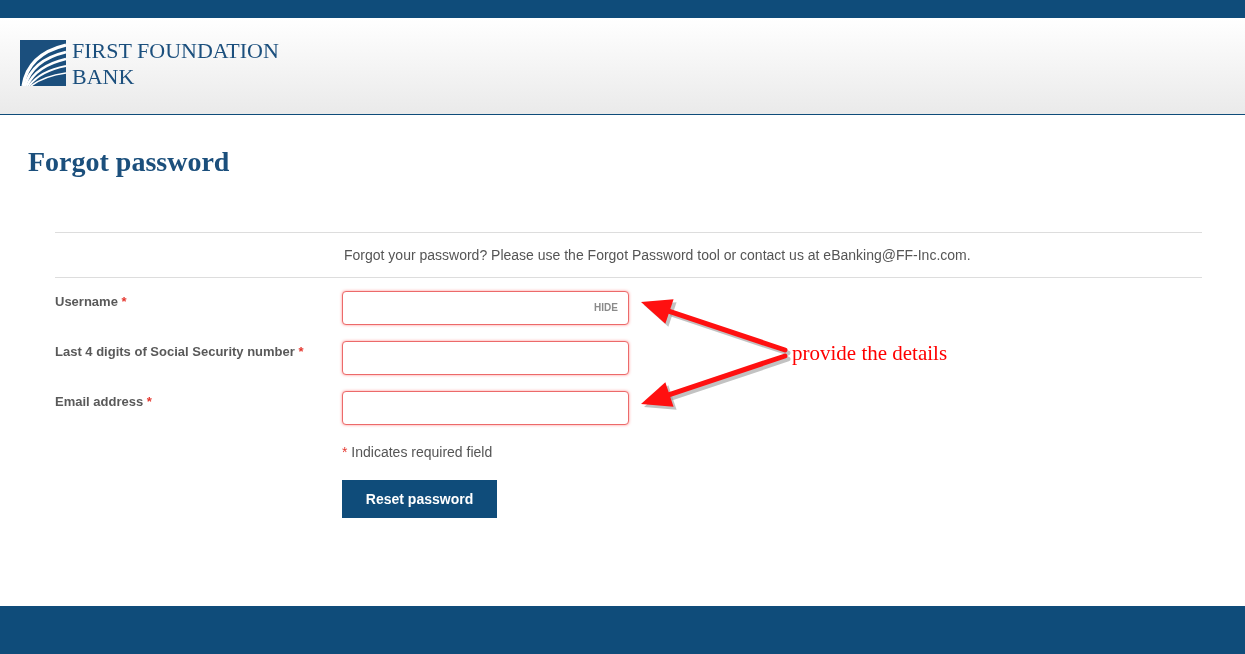 Image resolution: width=1245 pixels, height=654 pixels. What do you see at coordinates (43, 63) in the screenshot?
I see `swoosh-logo-icon` at bounding box center [43, 63].